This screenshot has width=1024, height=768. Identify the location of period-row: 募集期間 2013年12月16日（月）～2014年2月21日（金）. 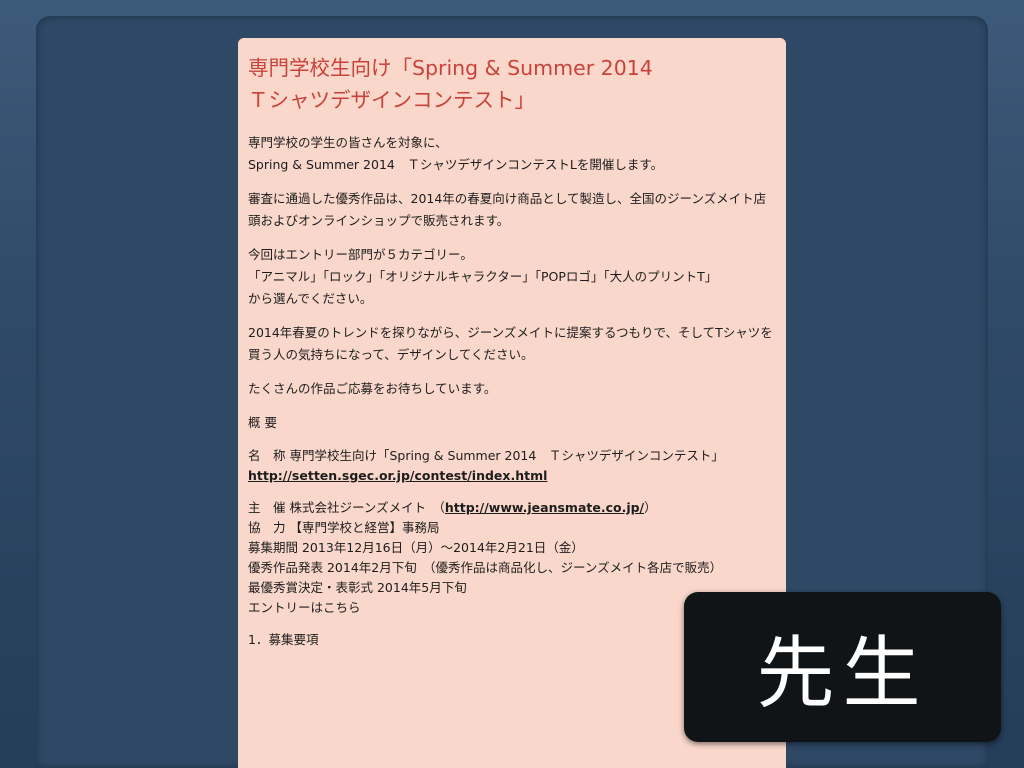
(416, 547).